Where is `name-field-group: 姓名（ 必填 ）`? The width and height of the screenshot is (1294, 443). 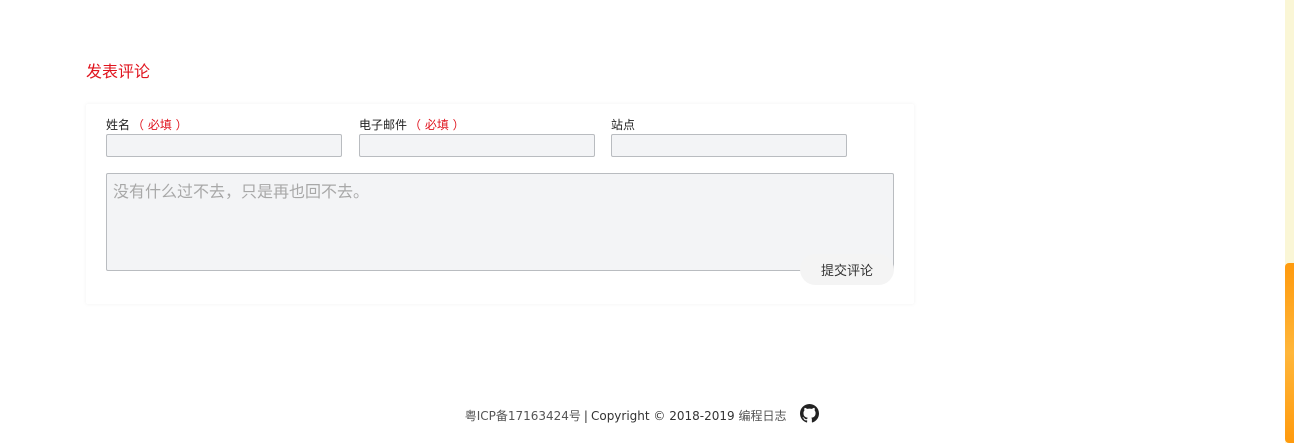 name-field-group: 姓名（ 必填 ） is located at coordinates (224, 137).